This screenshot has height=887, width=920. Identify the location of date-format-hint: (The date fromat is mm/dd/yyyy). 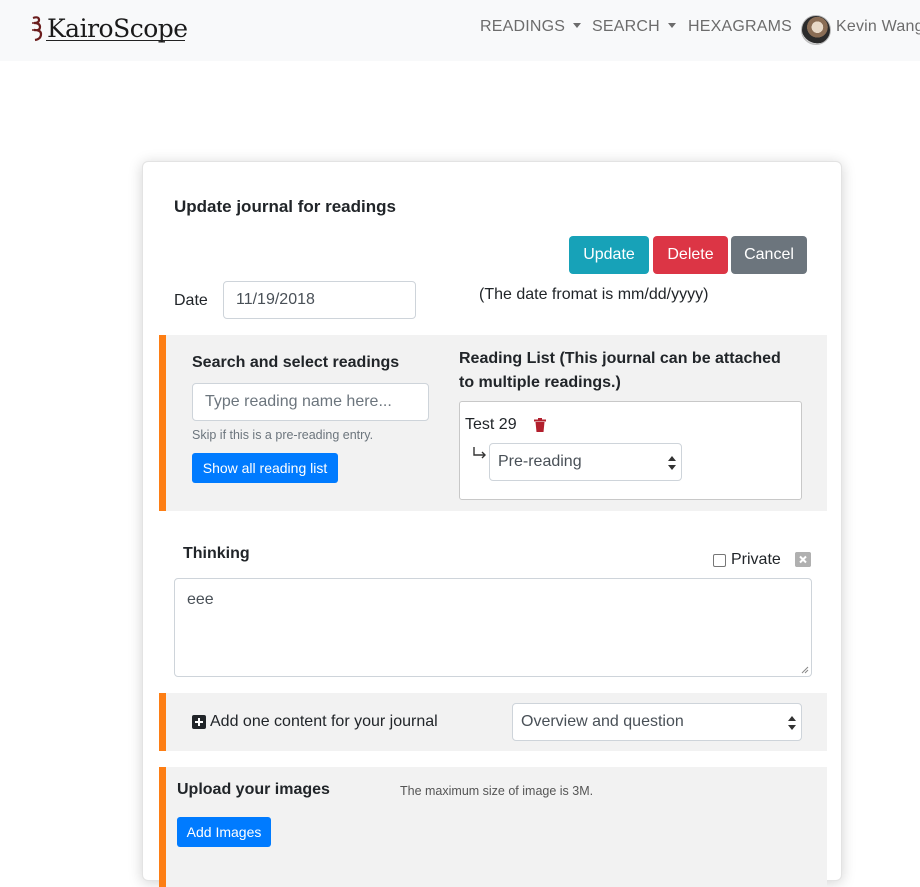
(594, 294).